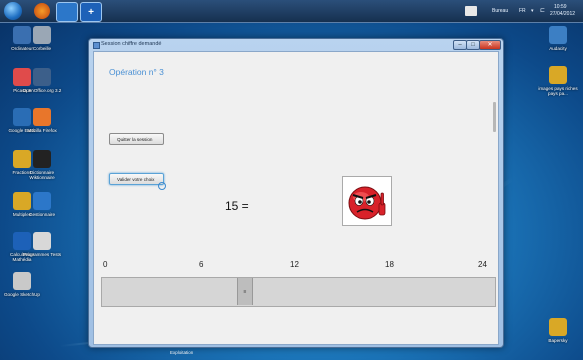 This screenshot has width=583, height=360. I want to click on desktop-icon: Google SketchUp, so click(22, 284).